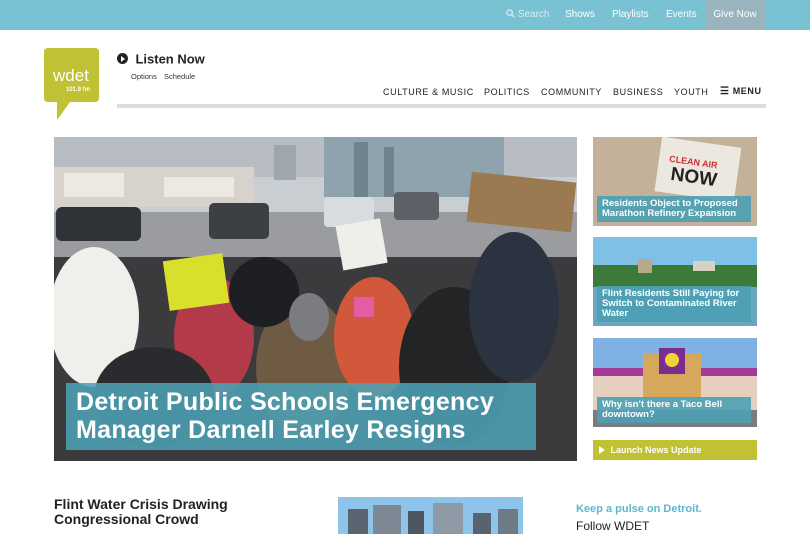 The width and height of the screenshot is (810, 534). Describe the element at coordinates (735, 15) in the screenshot. I see `give-now-button: Give Now` at that location.